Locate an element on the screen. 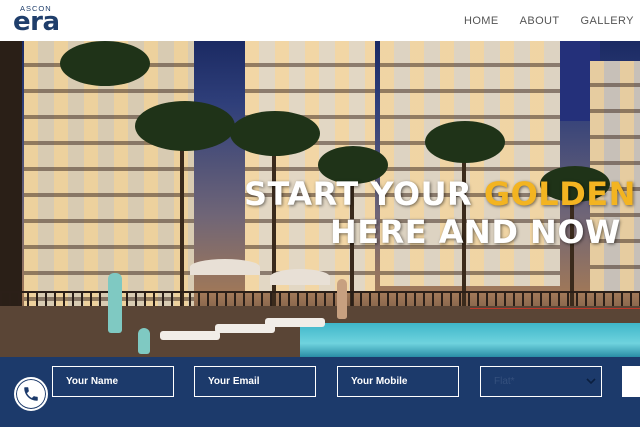  flat-select: Flat* is located at coordinates (541, 381).